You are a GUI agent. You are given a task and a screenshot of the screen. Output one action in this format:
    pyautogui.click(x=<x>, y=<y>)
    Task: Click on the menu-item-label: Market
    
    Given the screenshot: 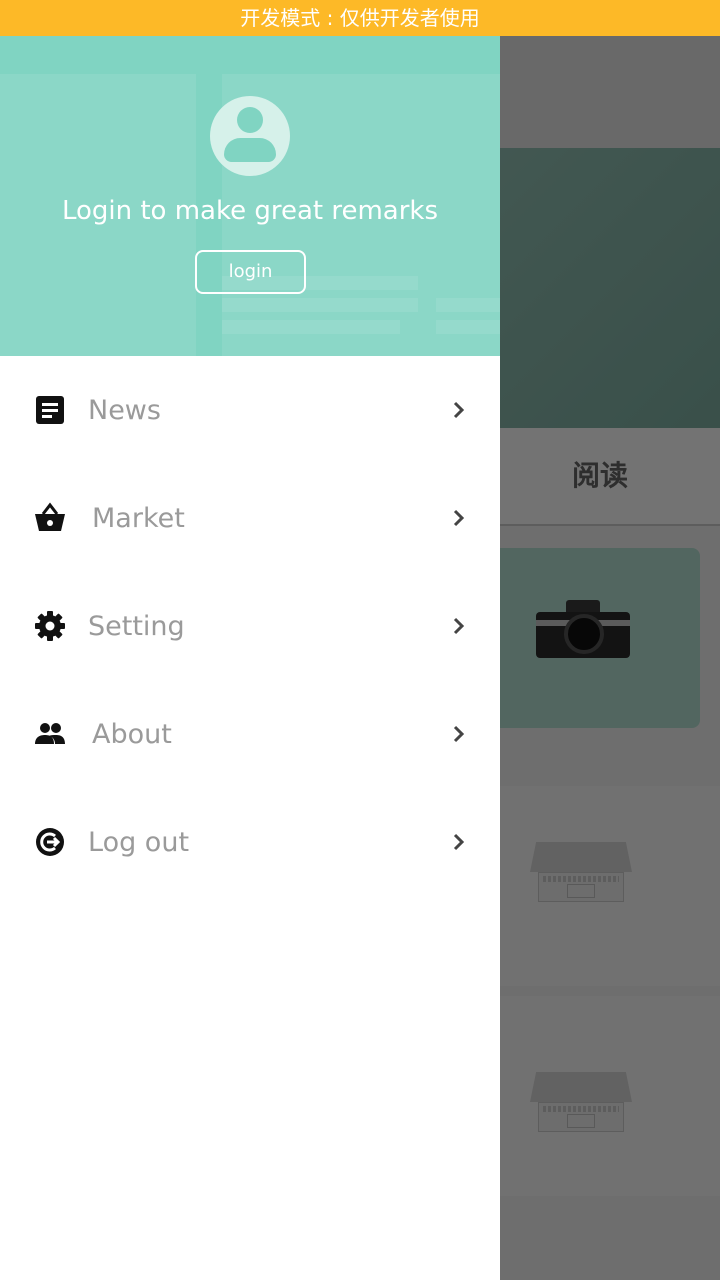 What is the action you would take?
    pyautogui.click(x=138, y=518)
    